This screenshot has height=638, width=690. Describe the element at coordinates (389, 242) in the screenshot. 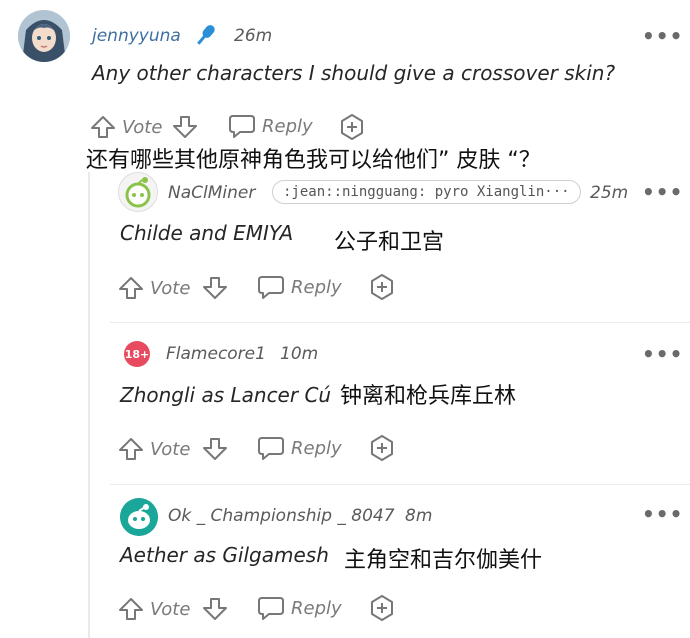

I see `reply-translation: 公子和卫宫` at that location.